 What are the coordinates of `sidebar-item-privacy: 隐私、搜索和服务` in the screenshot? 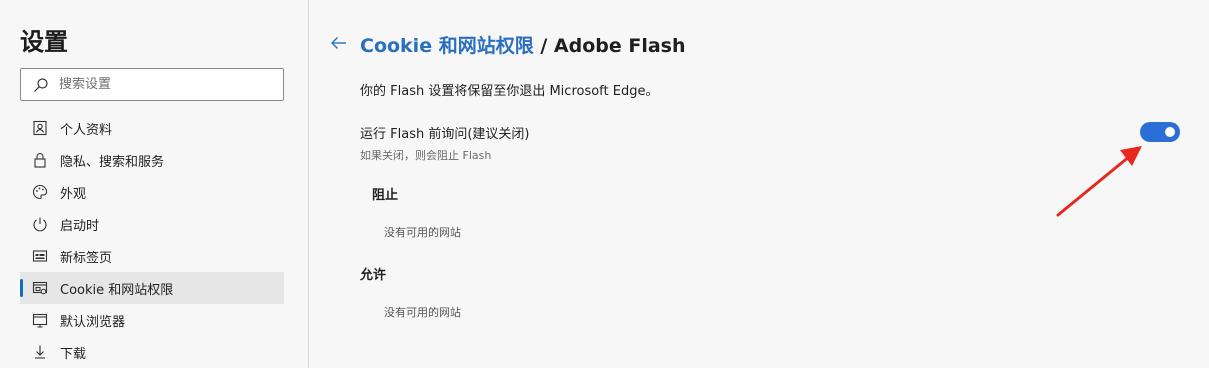 It's located at (152, 160).